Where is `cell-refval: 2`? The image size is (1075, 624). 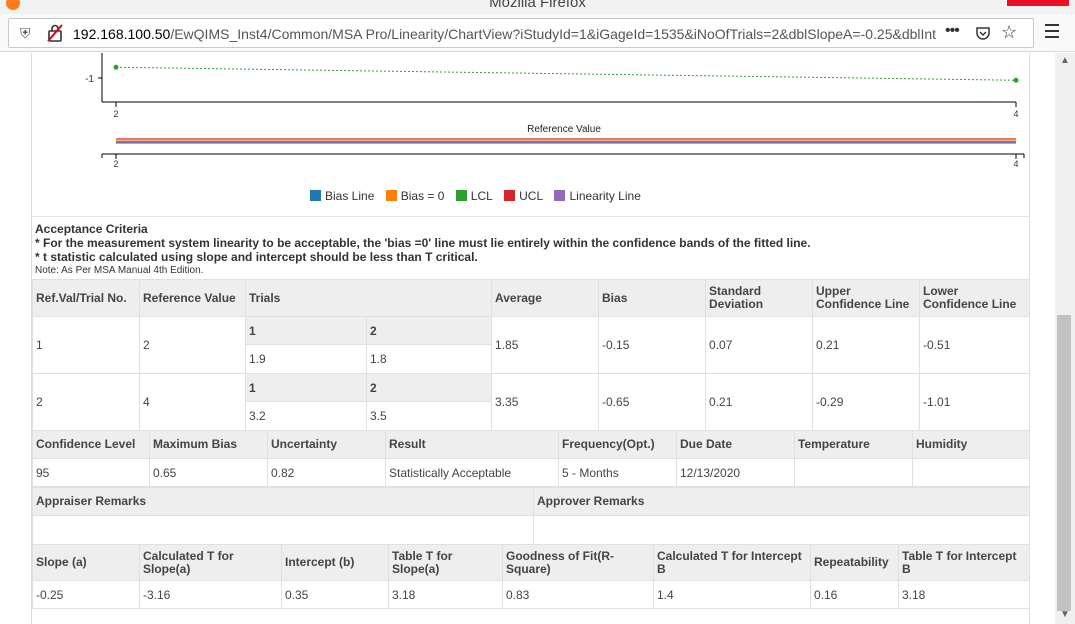
cell-refval: 2 is located at coordinates (192, 345).